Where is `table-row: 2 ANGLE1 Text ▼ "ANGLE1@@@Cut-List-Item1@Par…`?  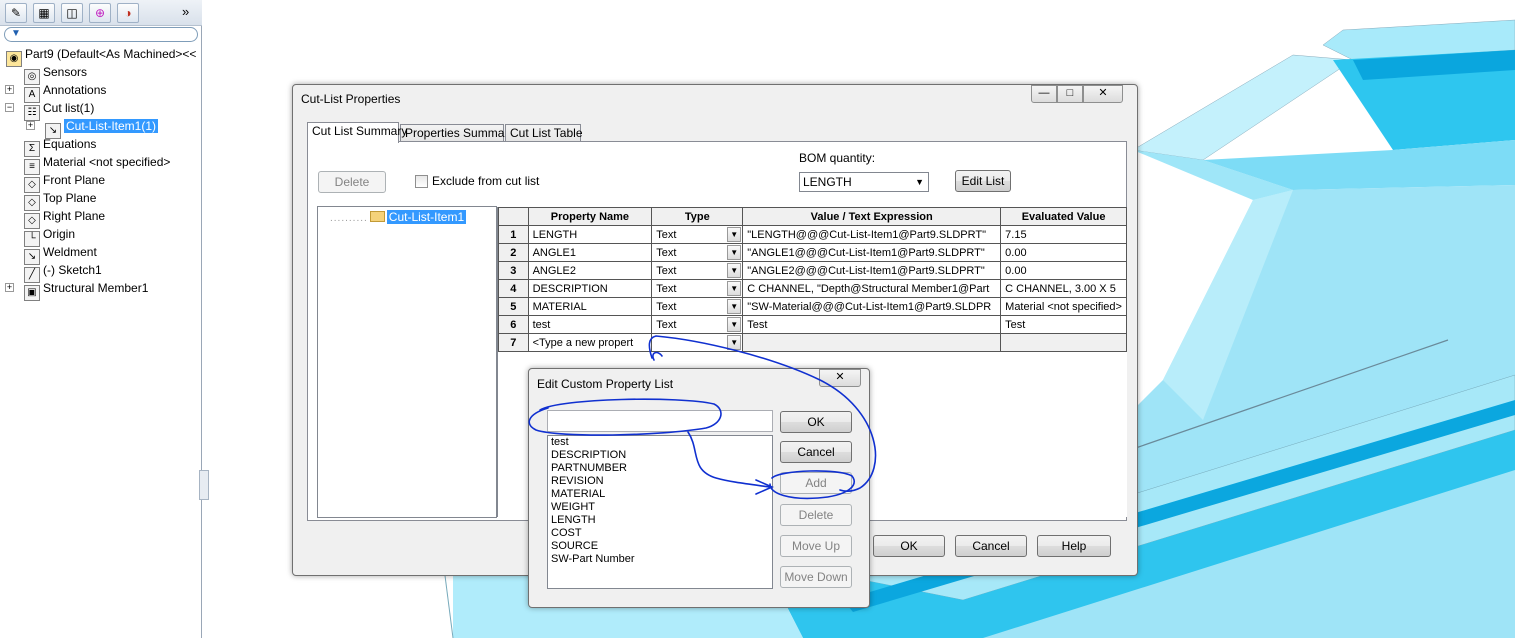 table-row: 2 ANGLE1 Text ▼ "ANGLE1@@@Cut-List-Item1@Par… is located at coordinates (812, 252).